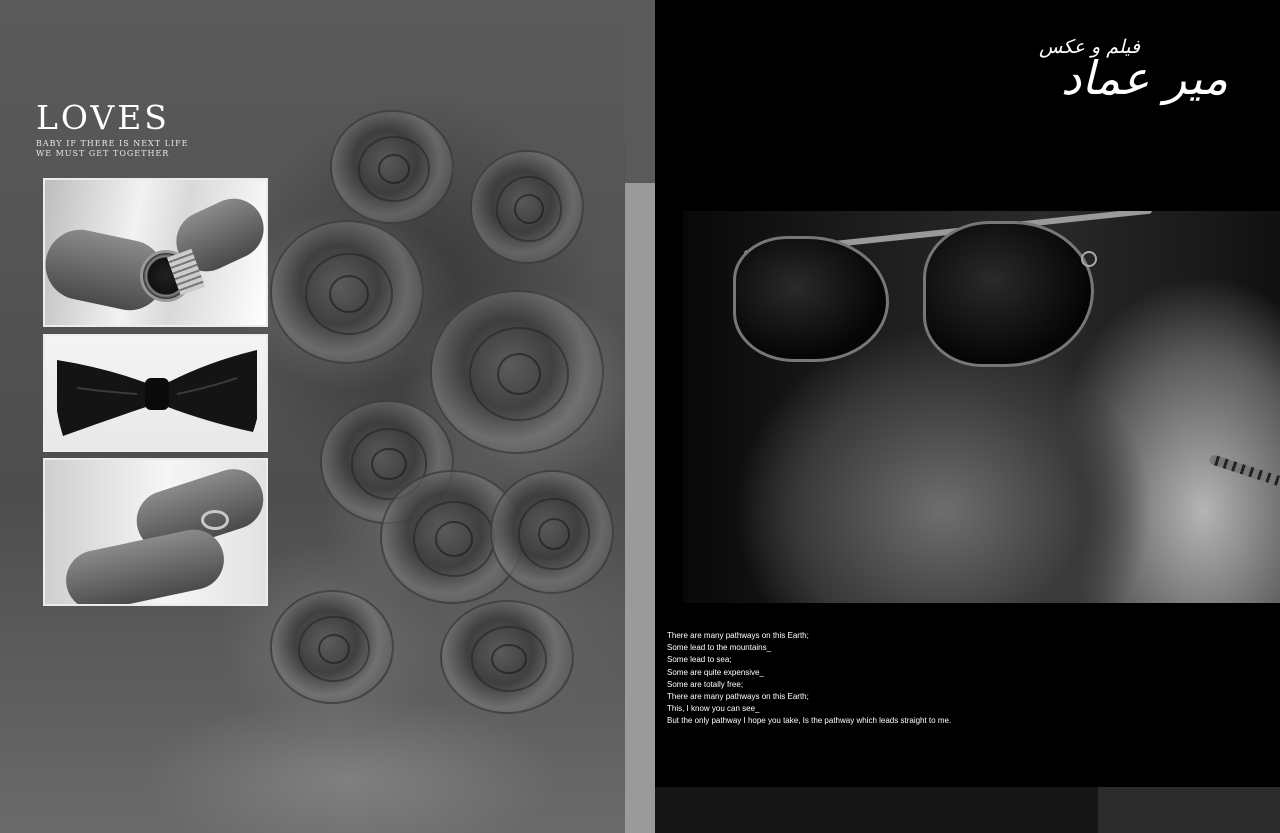  What do you see at coordinates (876, 810) in the screenshot?
I see `bottom-bar-dark` at bounding box center [876, 810].